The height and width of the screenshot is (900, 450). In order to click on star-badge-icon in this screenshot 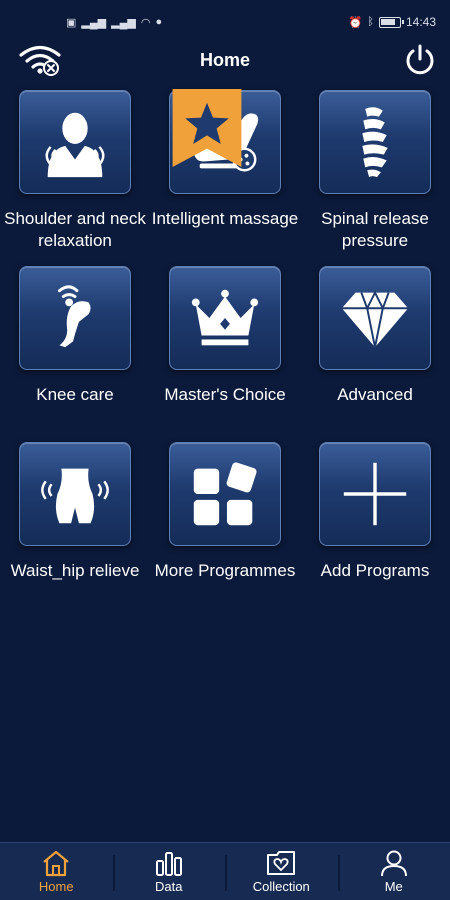, I will do `click(207, 128)`.